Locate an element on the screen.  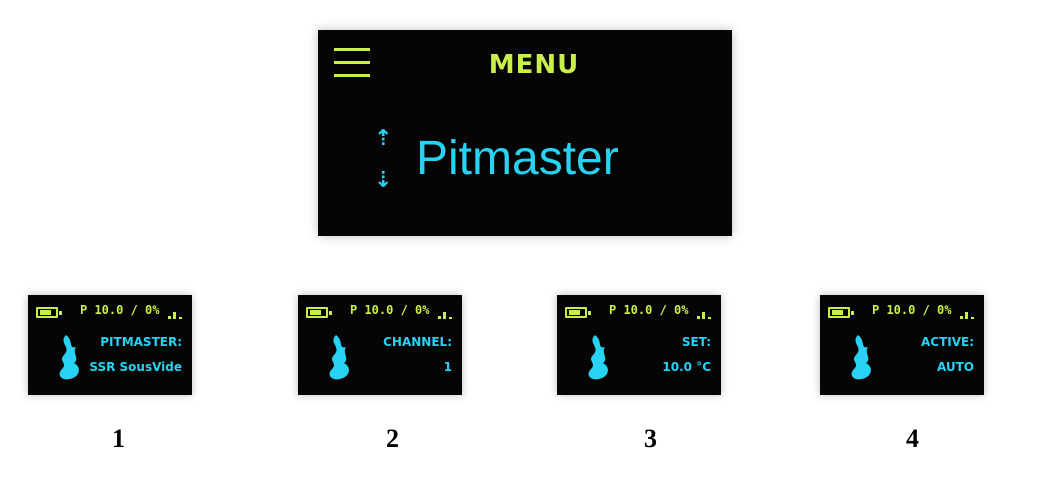
setting-label: ACTIVE: is located at coordinates (947, 342).